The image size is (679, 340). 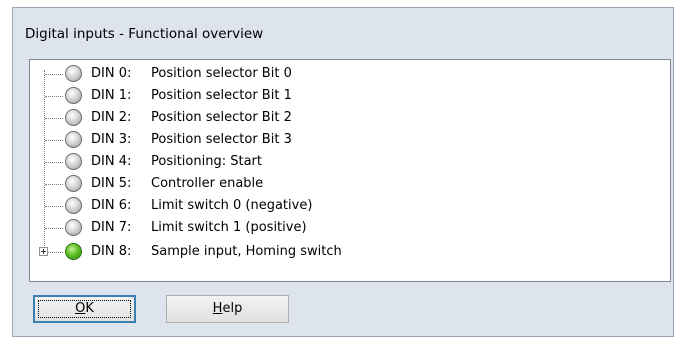 What do you see at coordinates (73, 251) in the screenshot?
I see `green-led-icon` at bounding box center [73, 251].